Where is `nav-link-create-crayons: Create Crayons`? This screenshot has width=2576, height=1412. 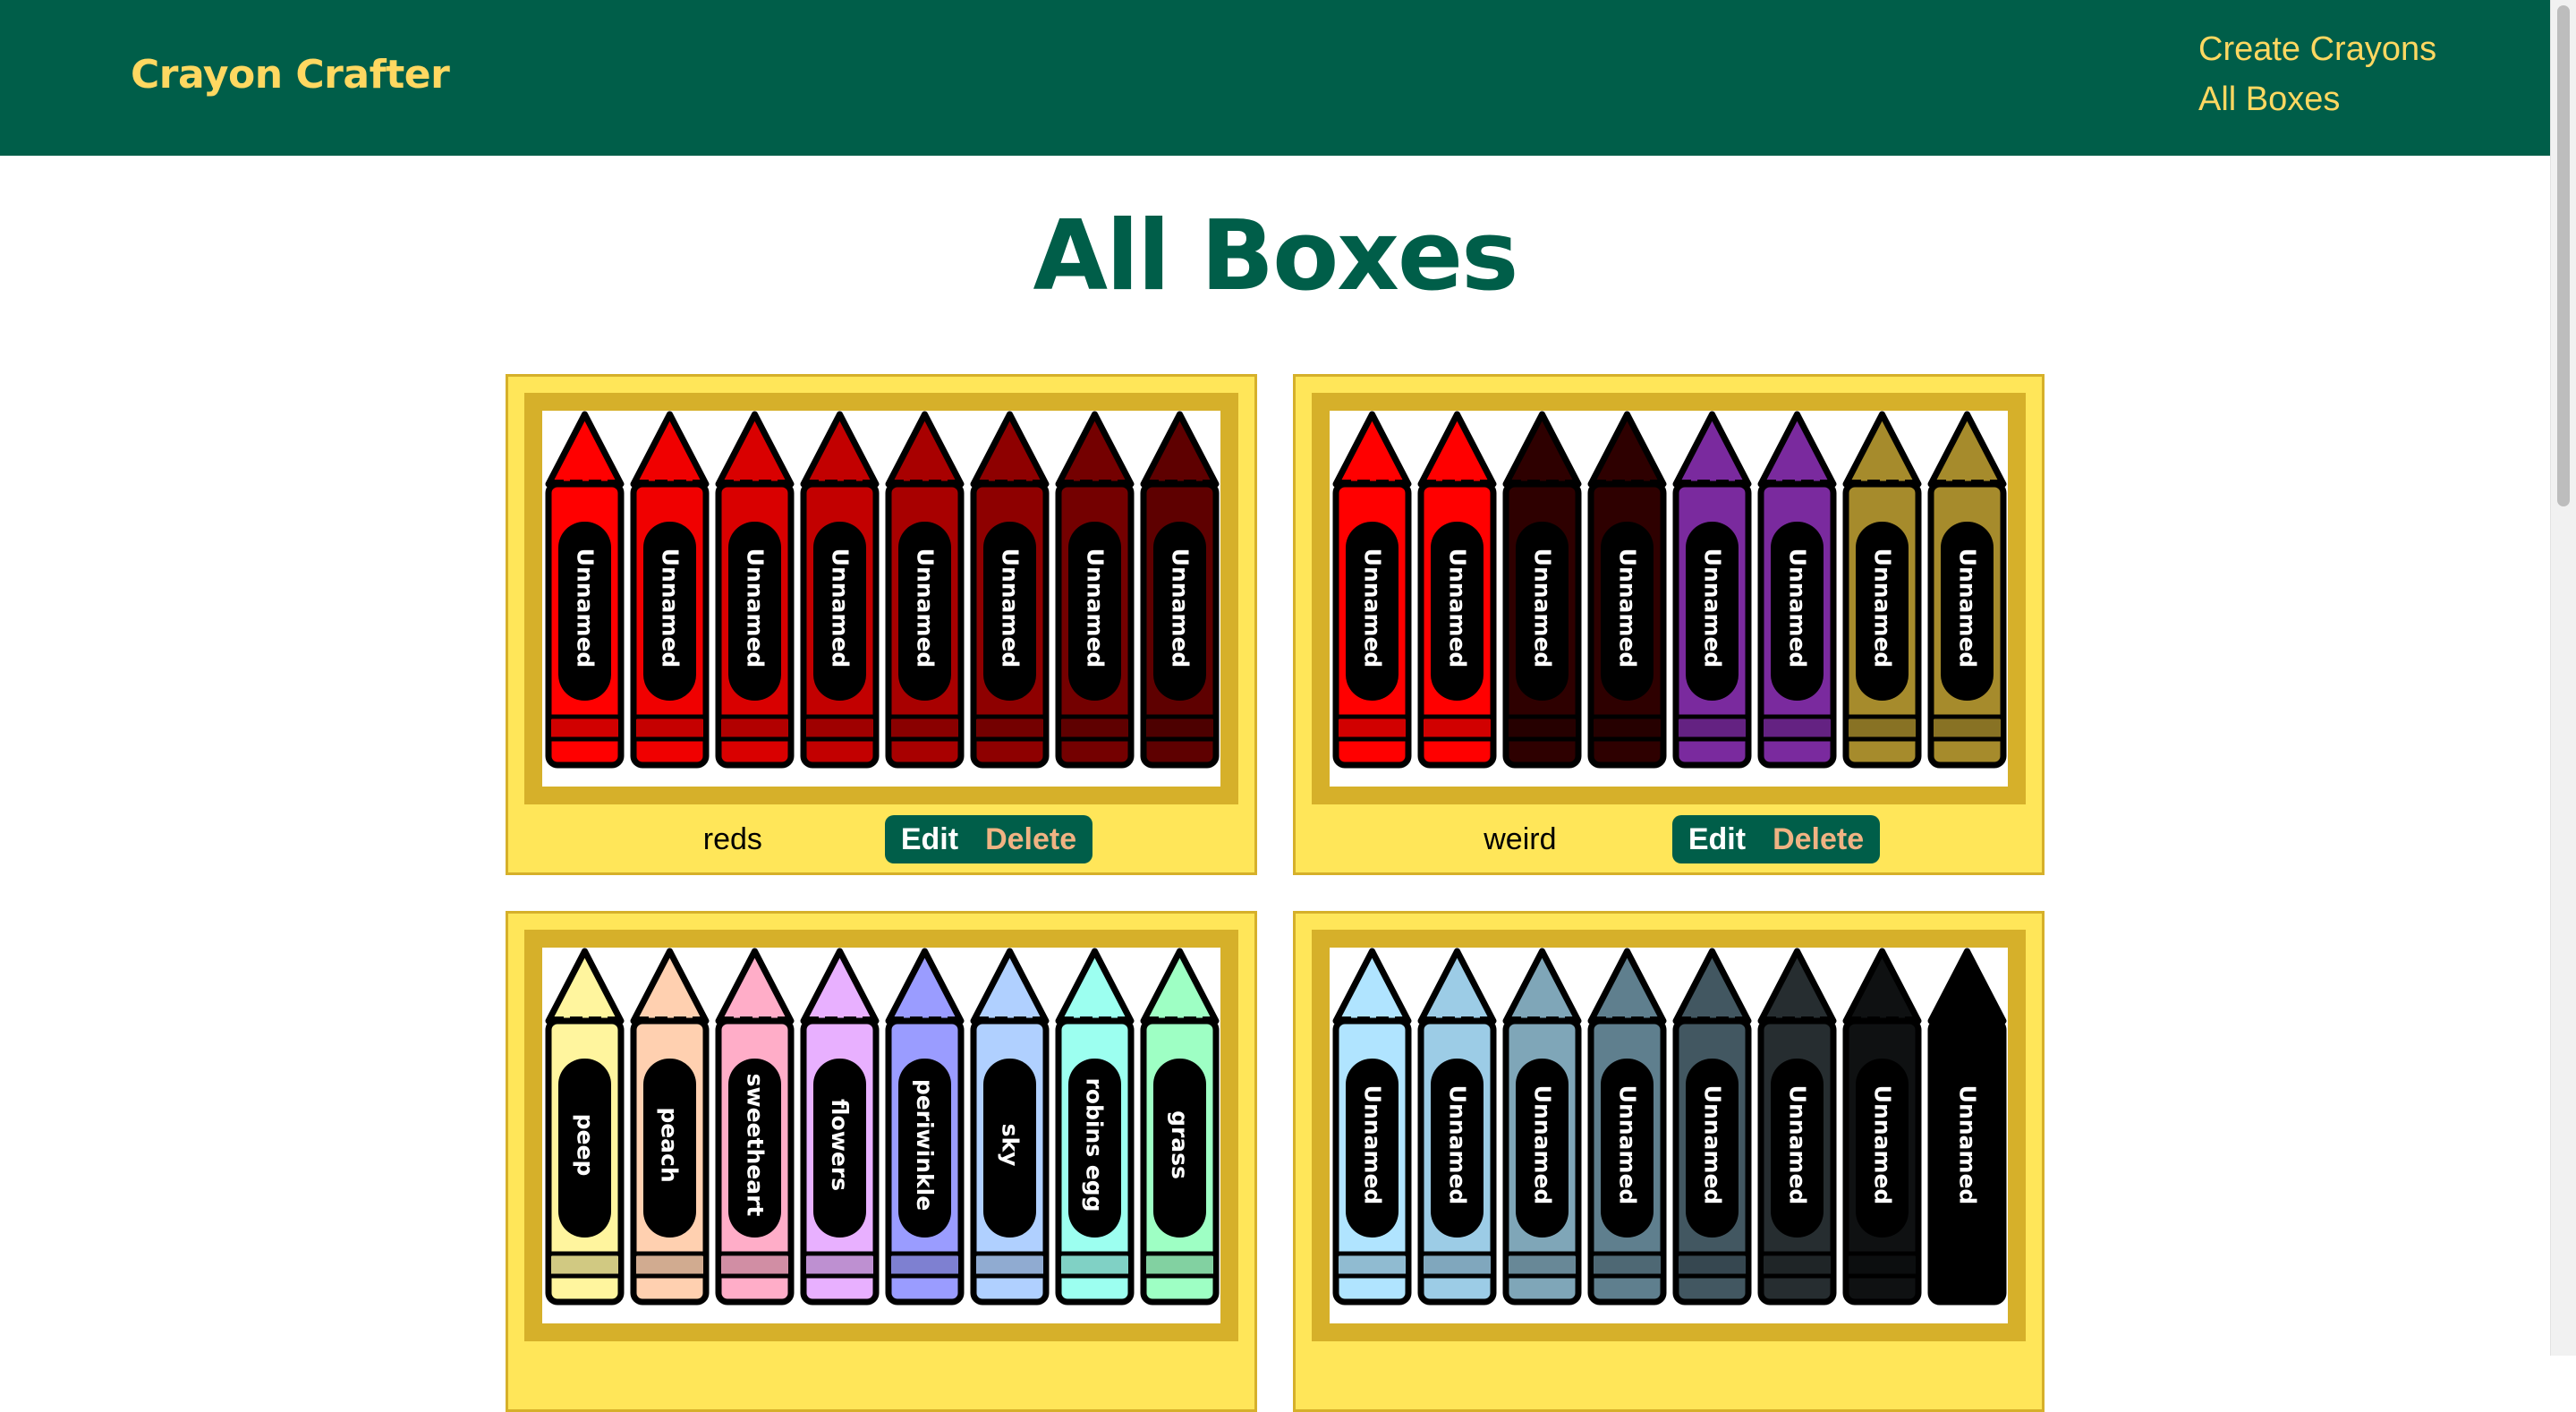 nav-link-create-crayons: Create Crayons is located at coordinates (2317, 49).